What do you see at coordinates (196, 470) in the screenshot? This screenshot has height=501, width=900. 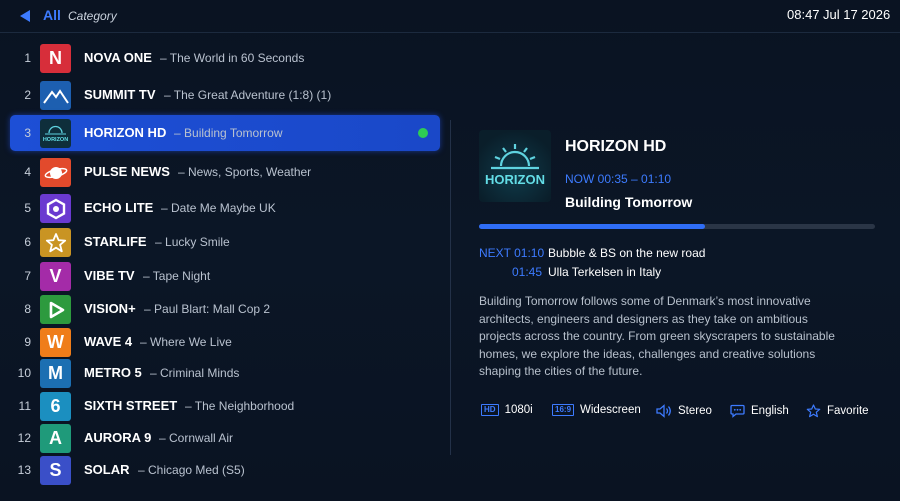 I see `program-title: Chicago Med (S5)` at bounding box center [196, 470].